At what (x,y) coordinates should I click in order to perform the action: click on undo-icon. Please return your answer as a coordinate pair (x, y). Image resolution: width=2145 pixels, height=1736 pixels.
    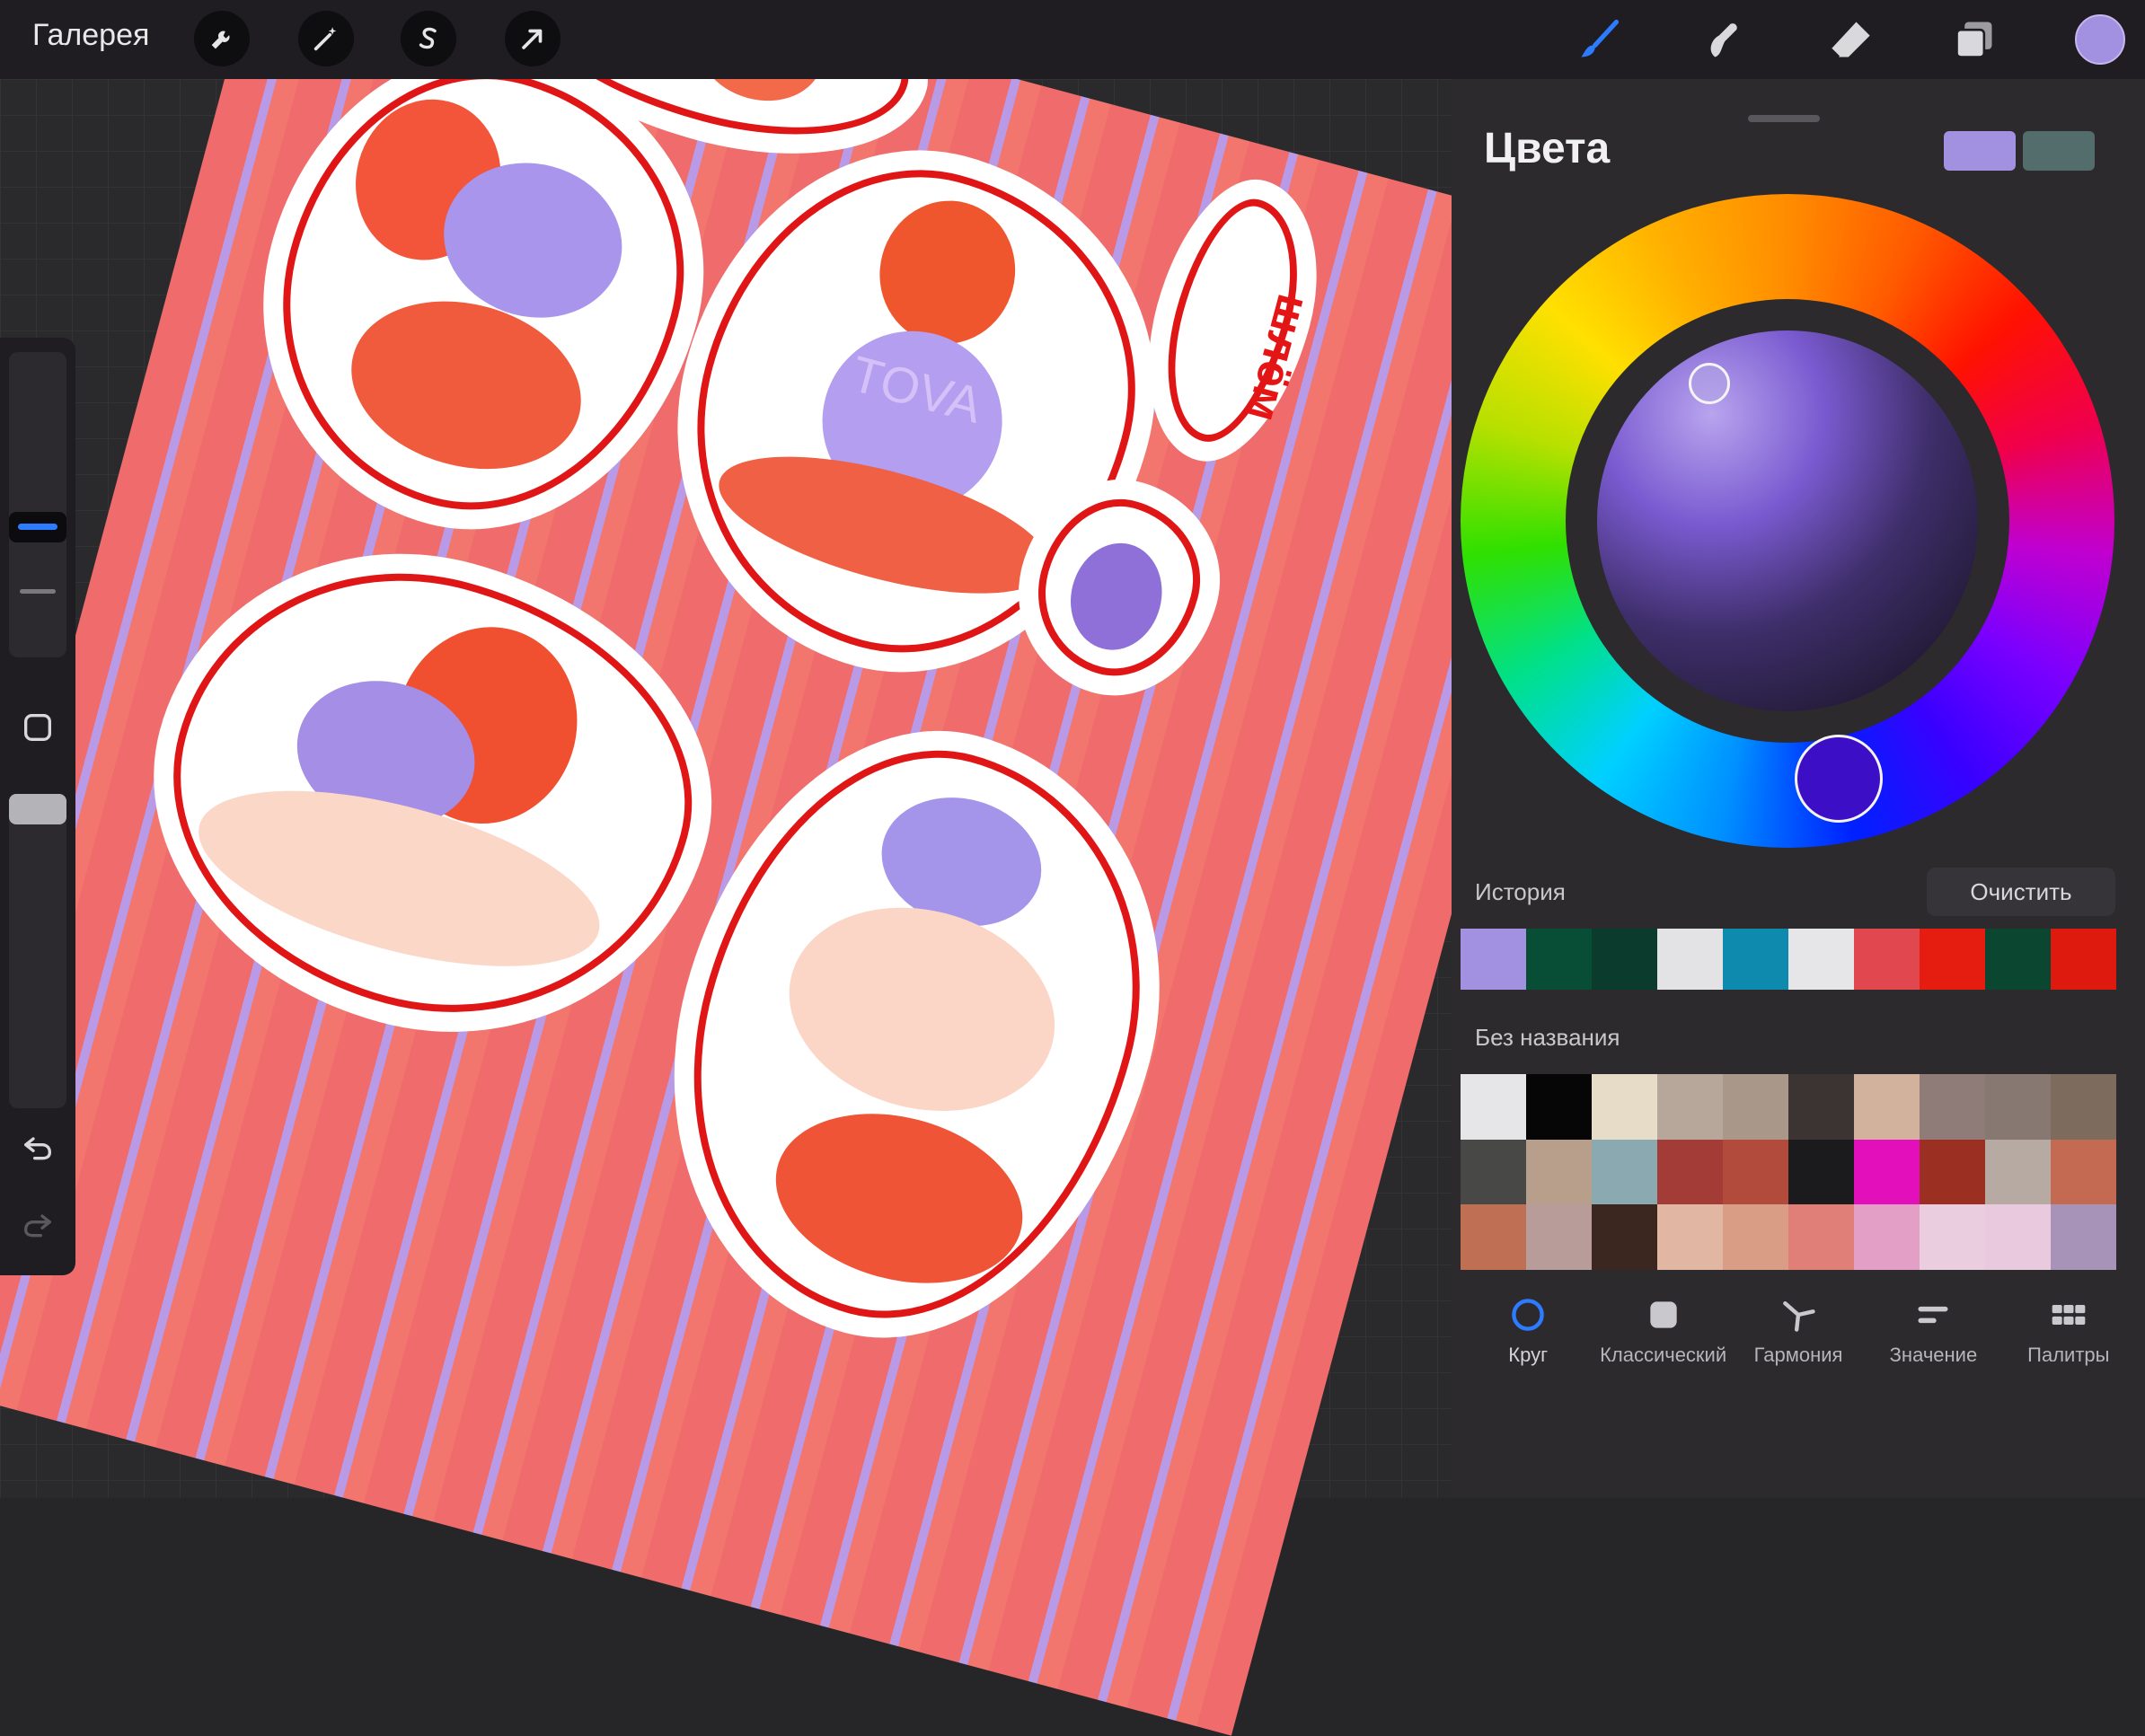
    Looking at the image, I should click on (37, 1148).